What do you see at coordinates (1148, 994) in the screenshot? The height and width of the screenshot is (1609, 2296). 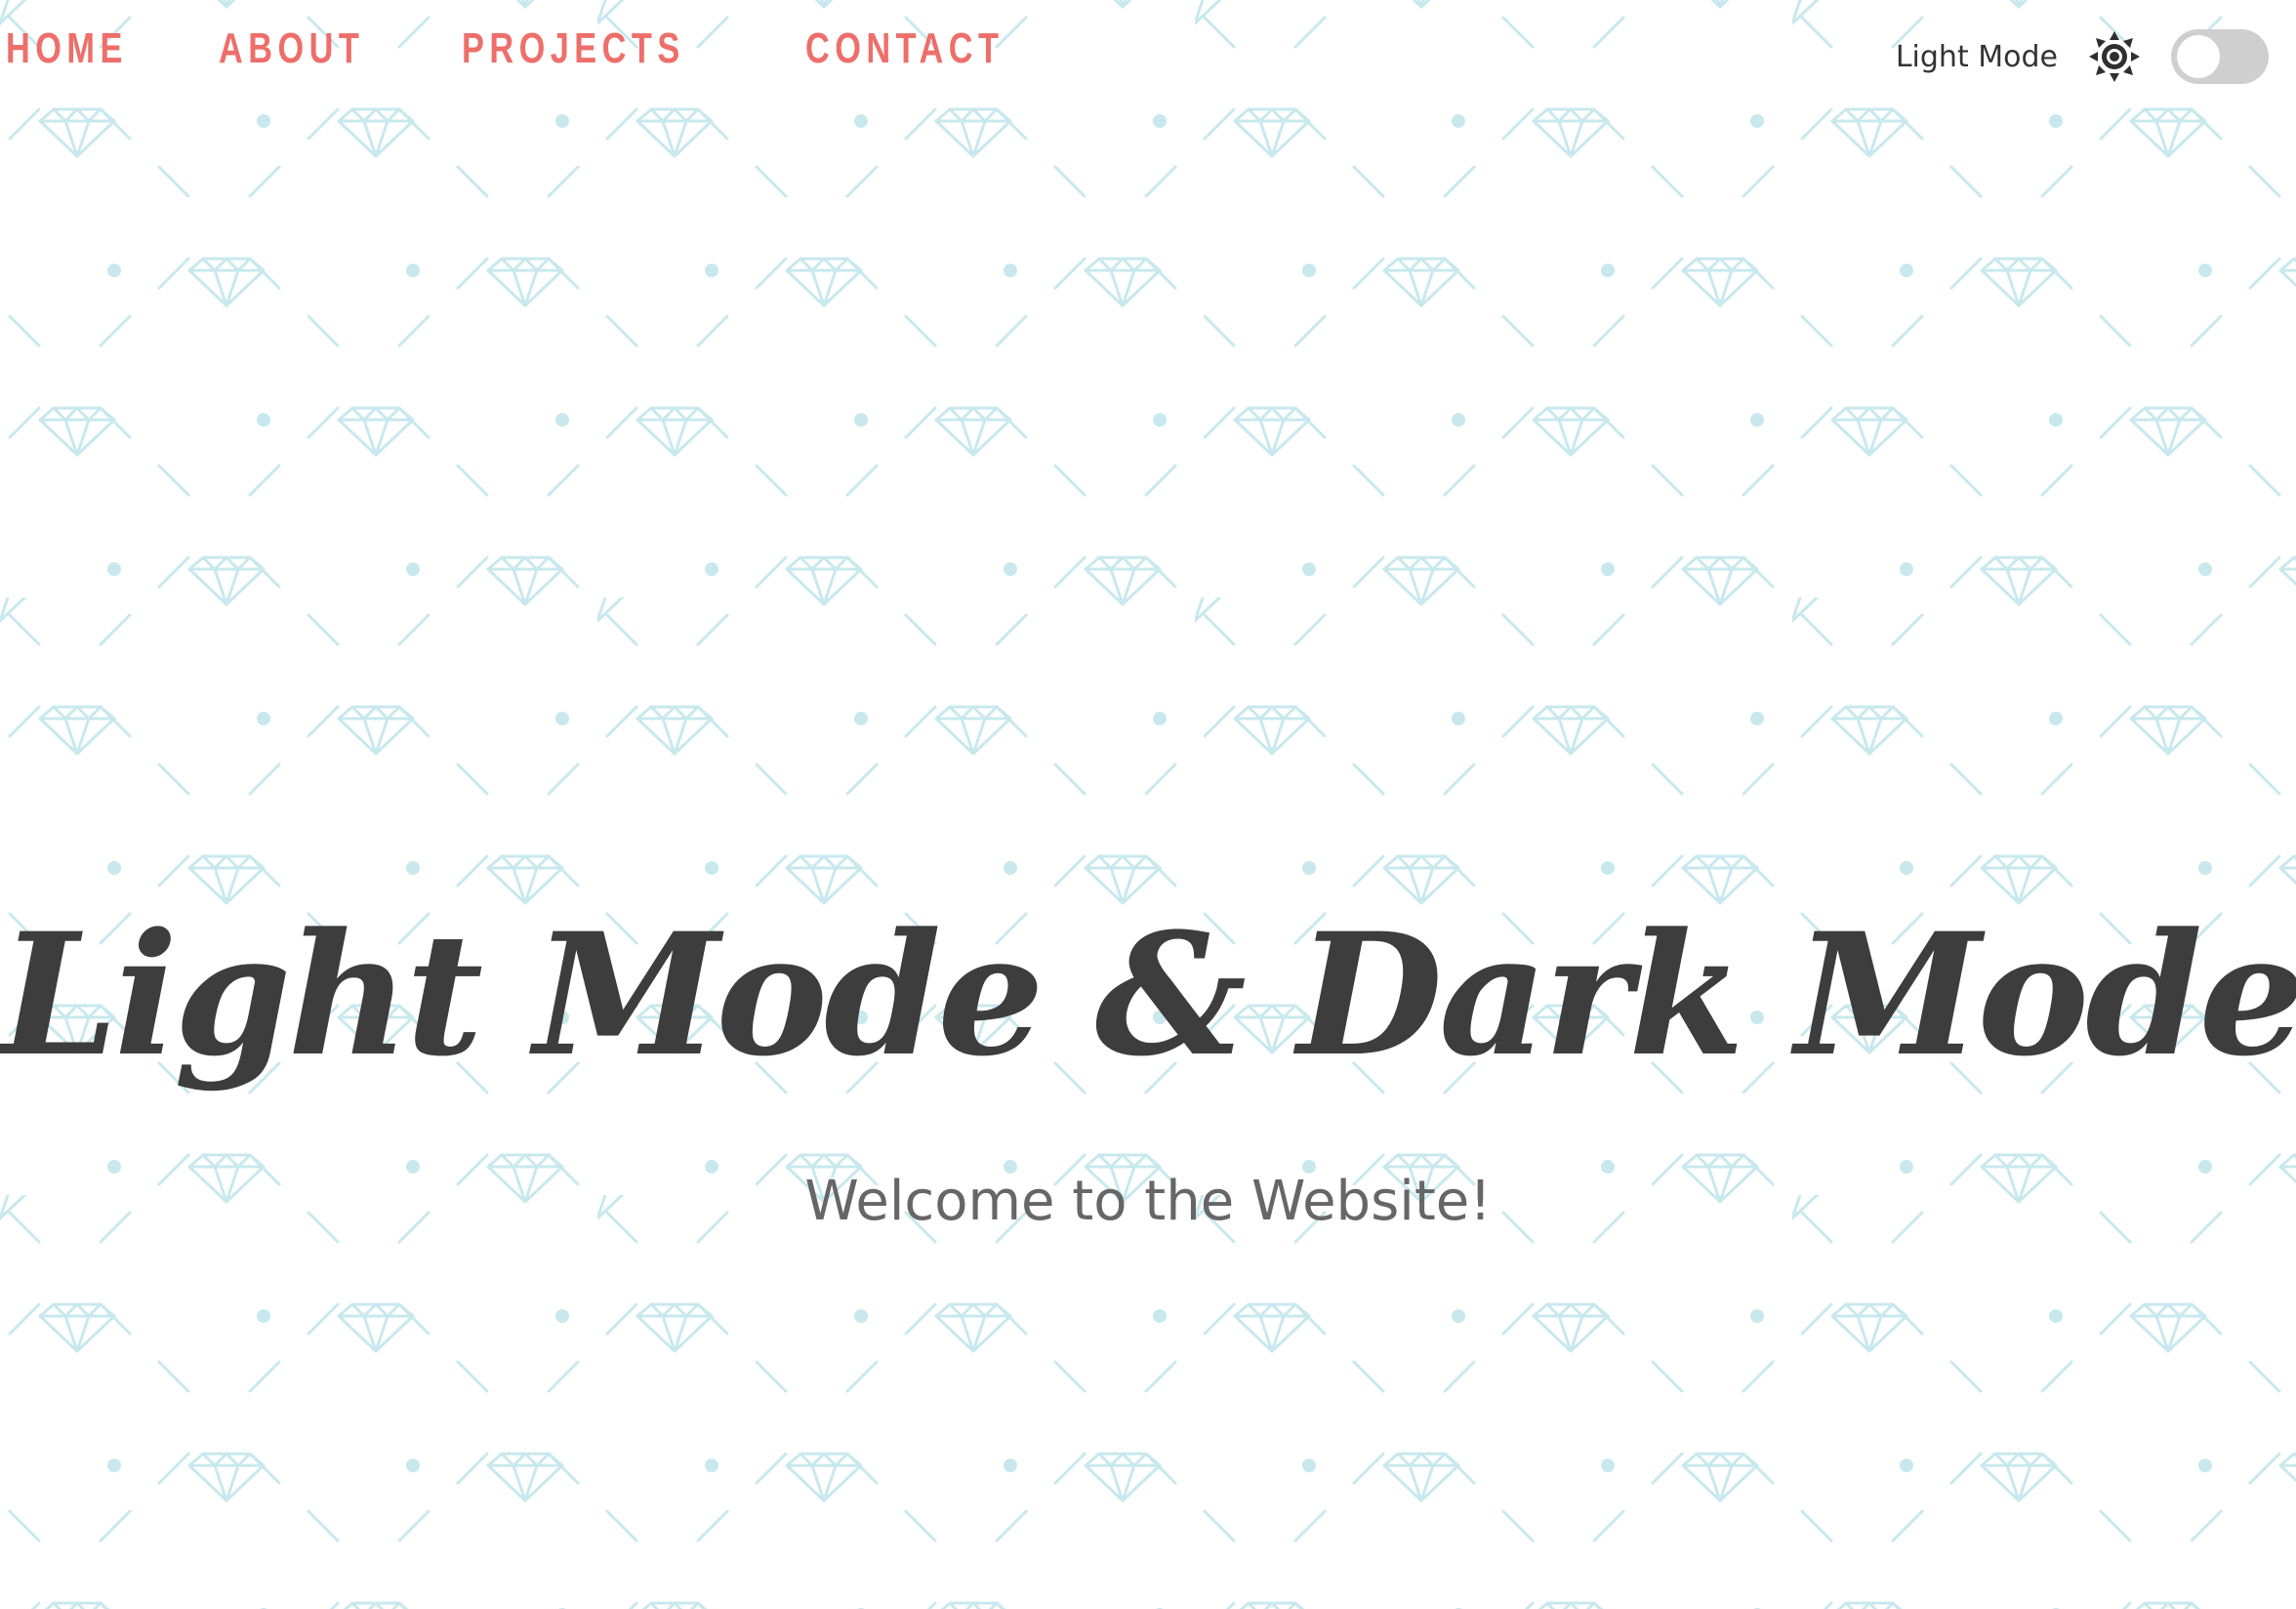 I see `hero-title: Light Mode & Dark Mode` at bounding box center [1148, 994].